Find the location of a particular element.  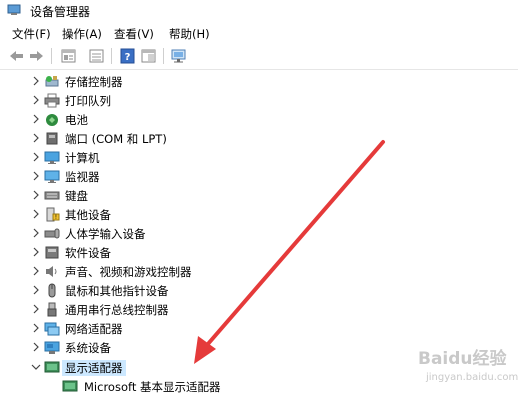

software-device-icon is located at coordinates (52, 252).